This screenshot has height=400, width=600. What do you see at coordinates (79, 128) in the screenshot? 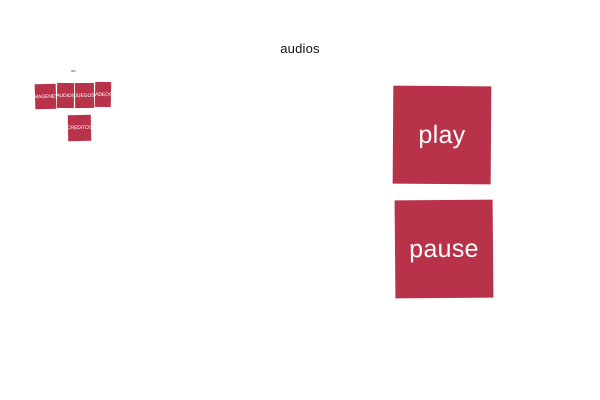
I see `nav-creditos-button: CREDITOS` at bounding box center [79, 128].